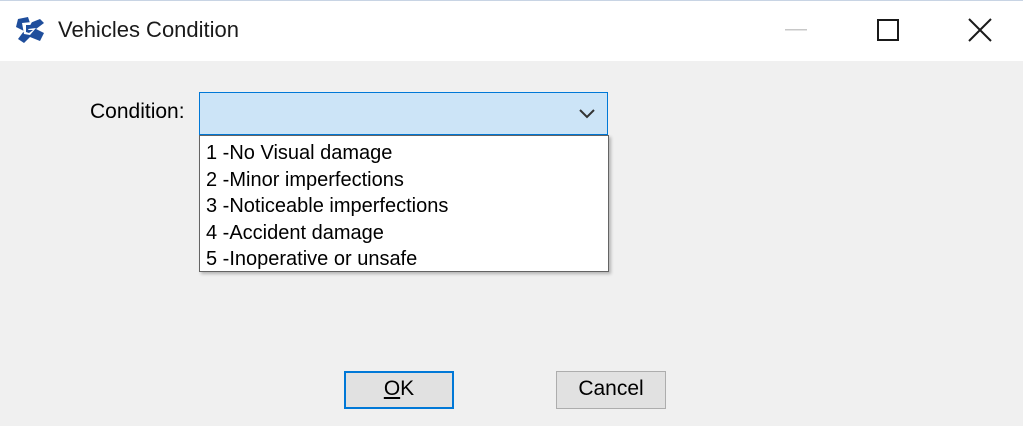  I want to click on dropdown-option-3: 3 -Noticeable imperfections, so click(404, 206).